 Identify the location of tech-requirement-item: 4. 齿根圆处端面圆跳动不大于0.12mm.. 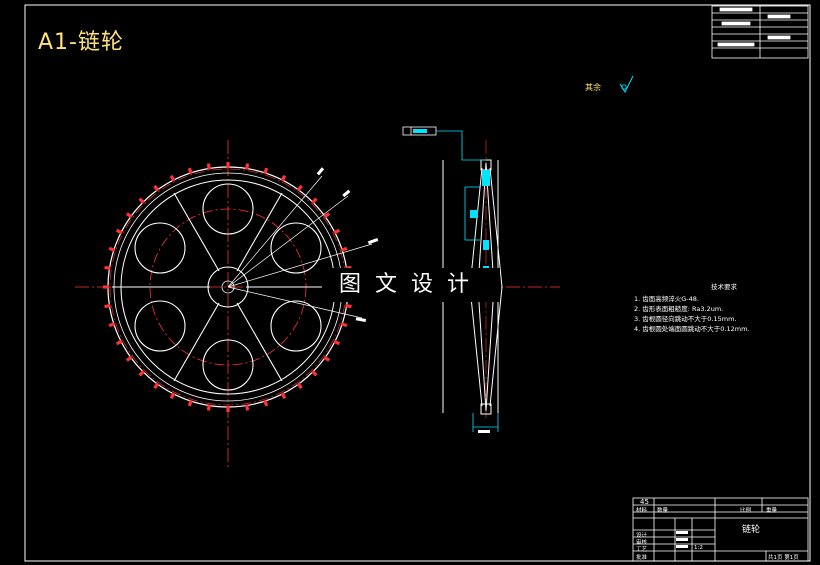
(692, 329).